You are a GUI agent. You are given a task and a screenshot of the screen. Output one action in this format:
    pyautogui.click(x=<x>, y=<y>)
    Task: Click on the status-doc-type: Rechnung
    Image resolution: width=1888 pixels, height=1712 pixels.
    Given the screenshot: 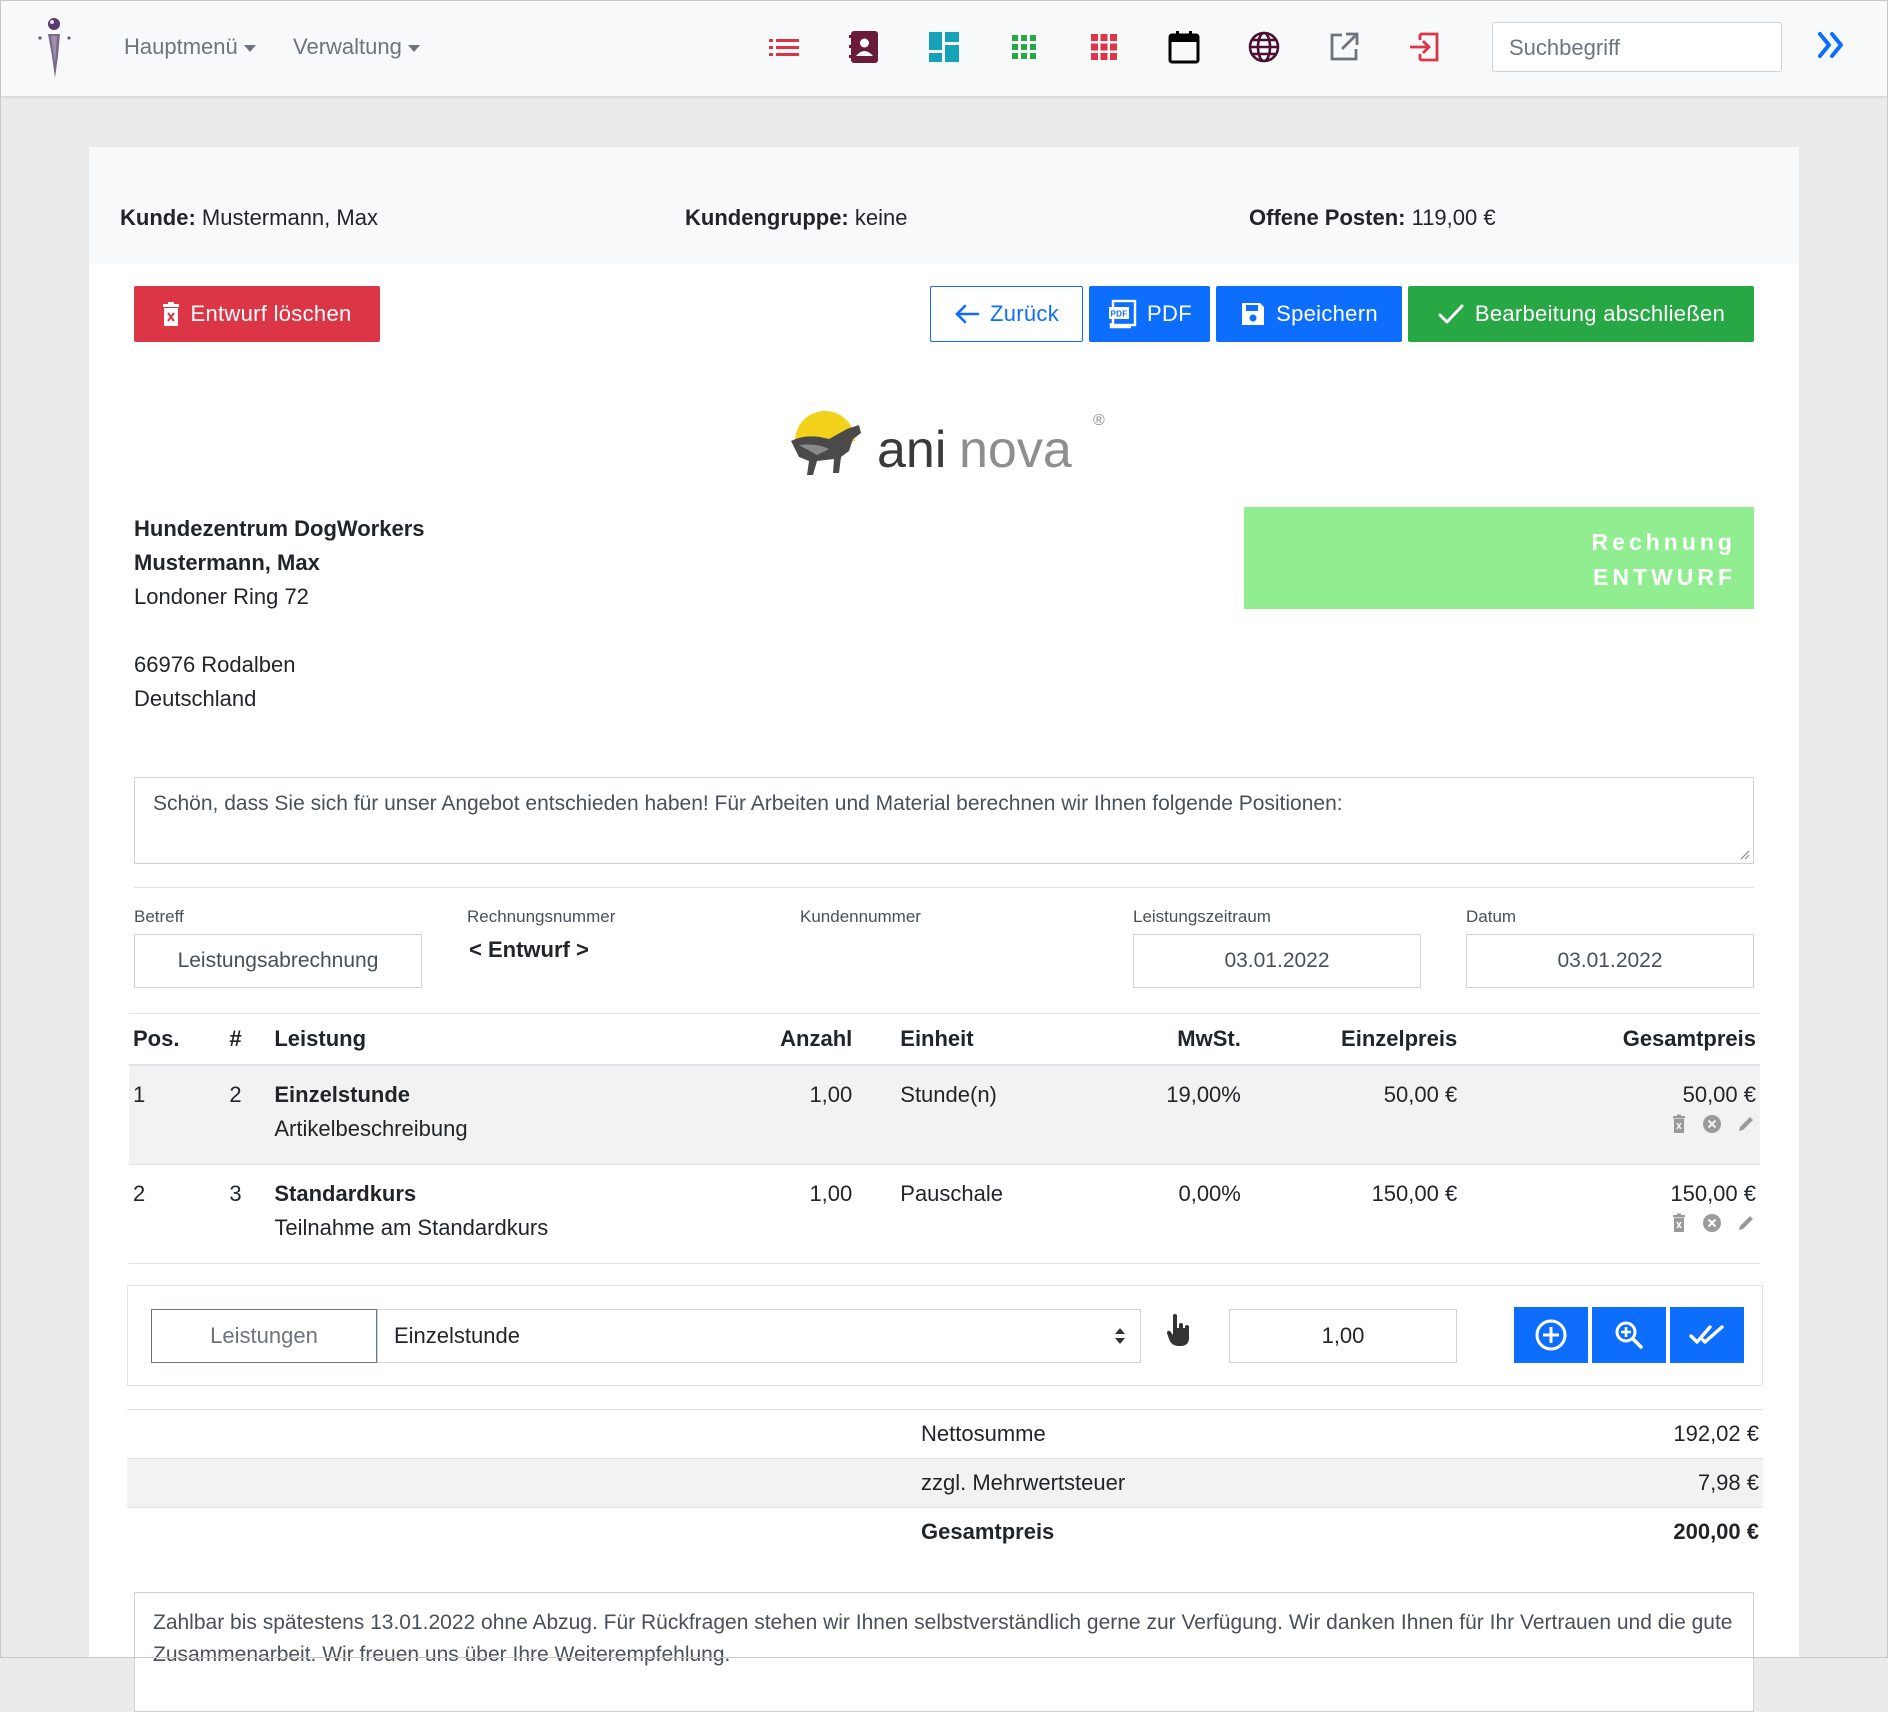 What is the action you would take?
    pyautogui.click(x=1663, y=542)
    